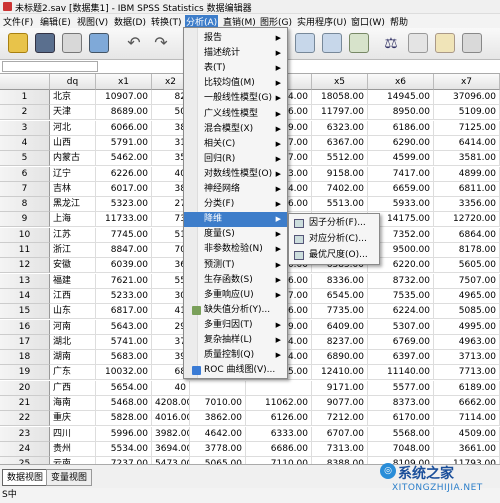 Image resolution: width=500 pixels, height=503 pixels. Describe the element at coordinates (124, 174) in the screenshot. I see `cell-value: 6226.00` at that location.